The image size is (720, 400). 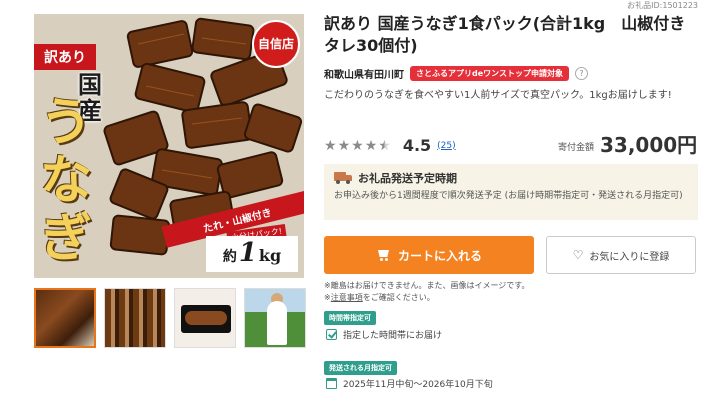 I want to click on cart-icon, so click(x=383, y=255).